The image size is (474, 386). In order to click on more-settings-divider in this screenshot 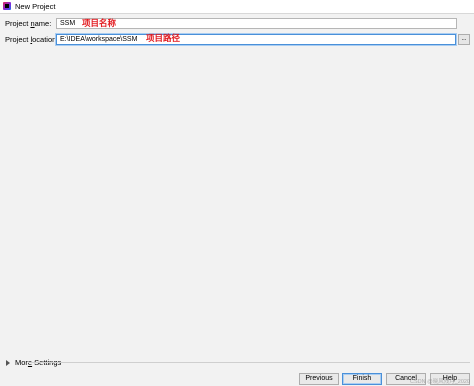, I will do `click(249, 362)`.